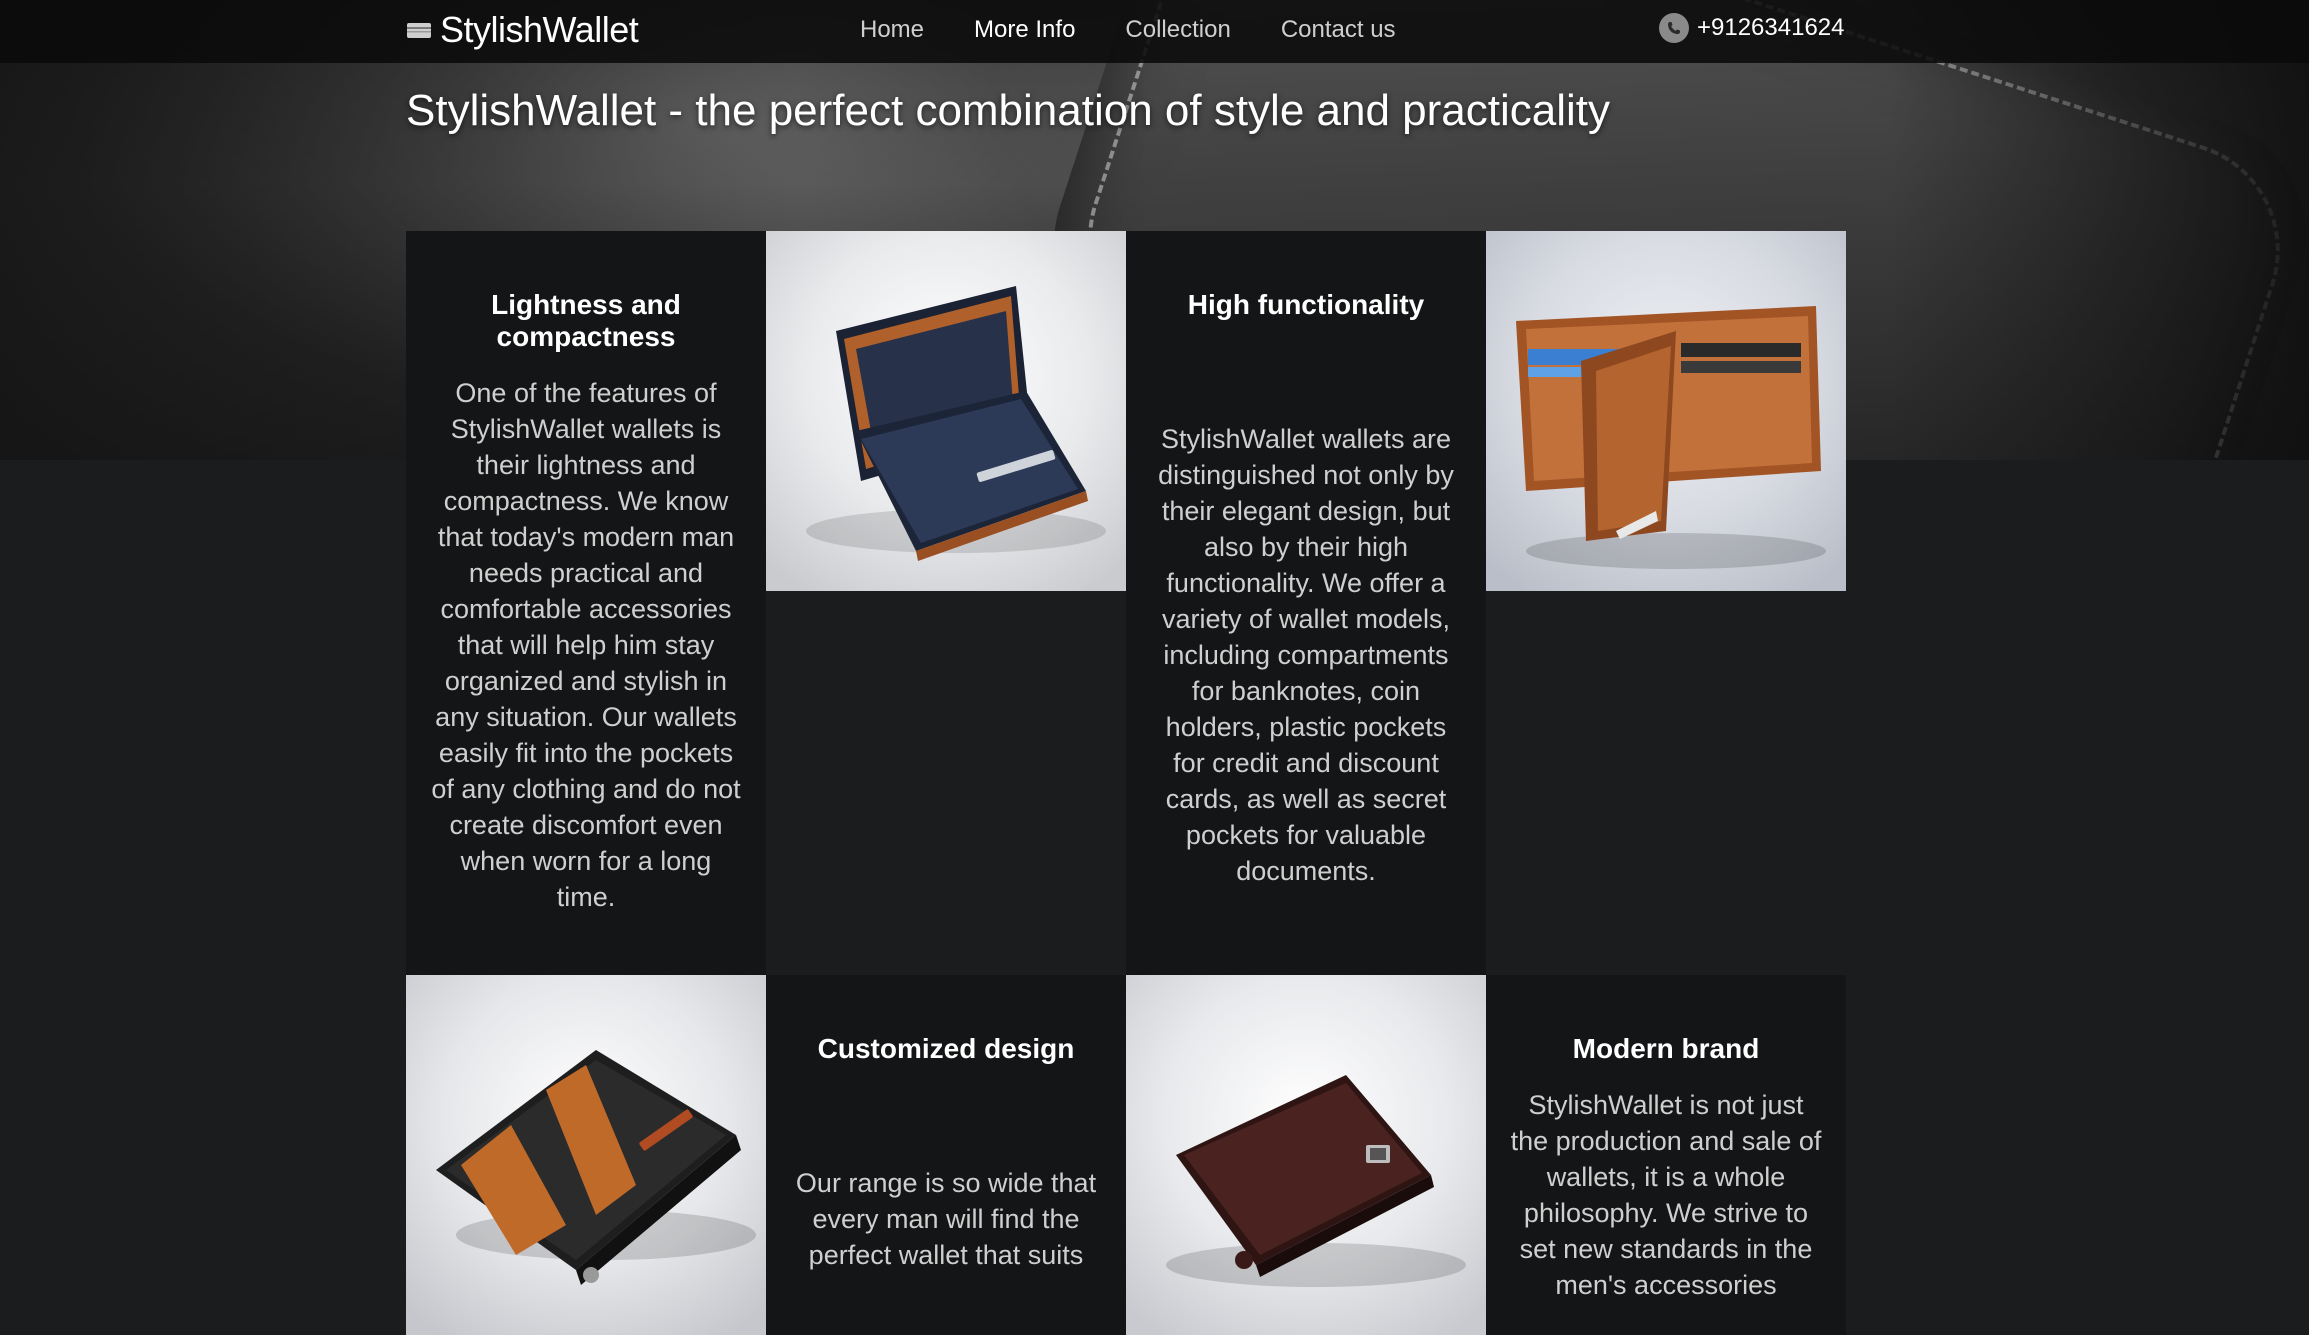 Image resolution: width=2309 pixels, height=1335 pixels. I want to click on brown-leather-wallet-photo, so click(1306, 1155).